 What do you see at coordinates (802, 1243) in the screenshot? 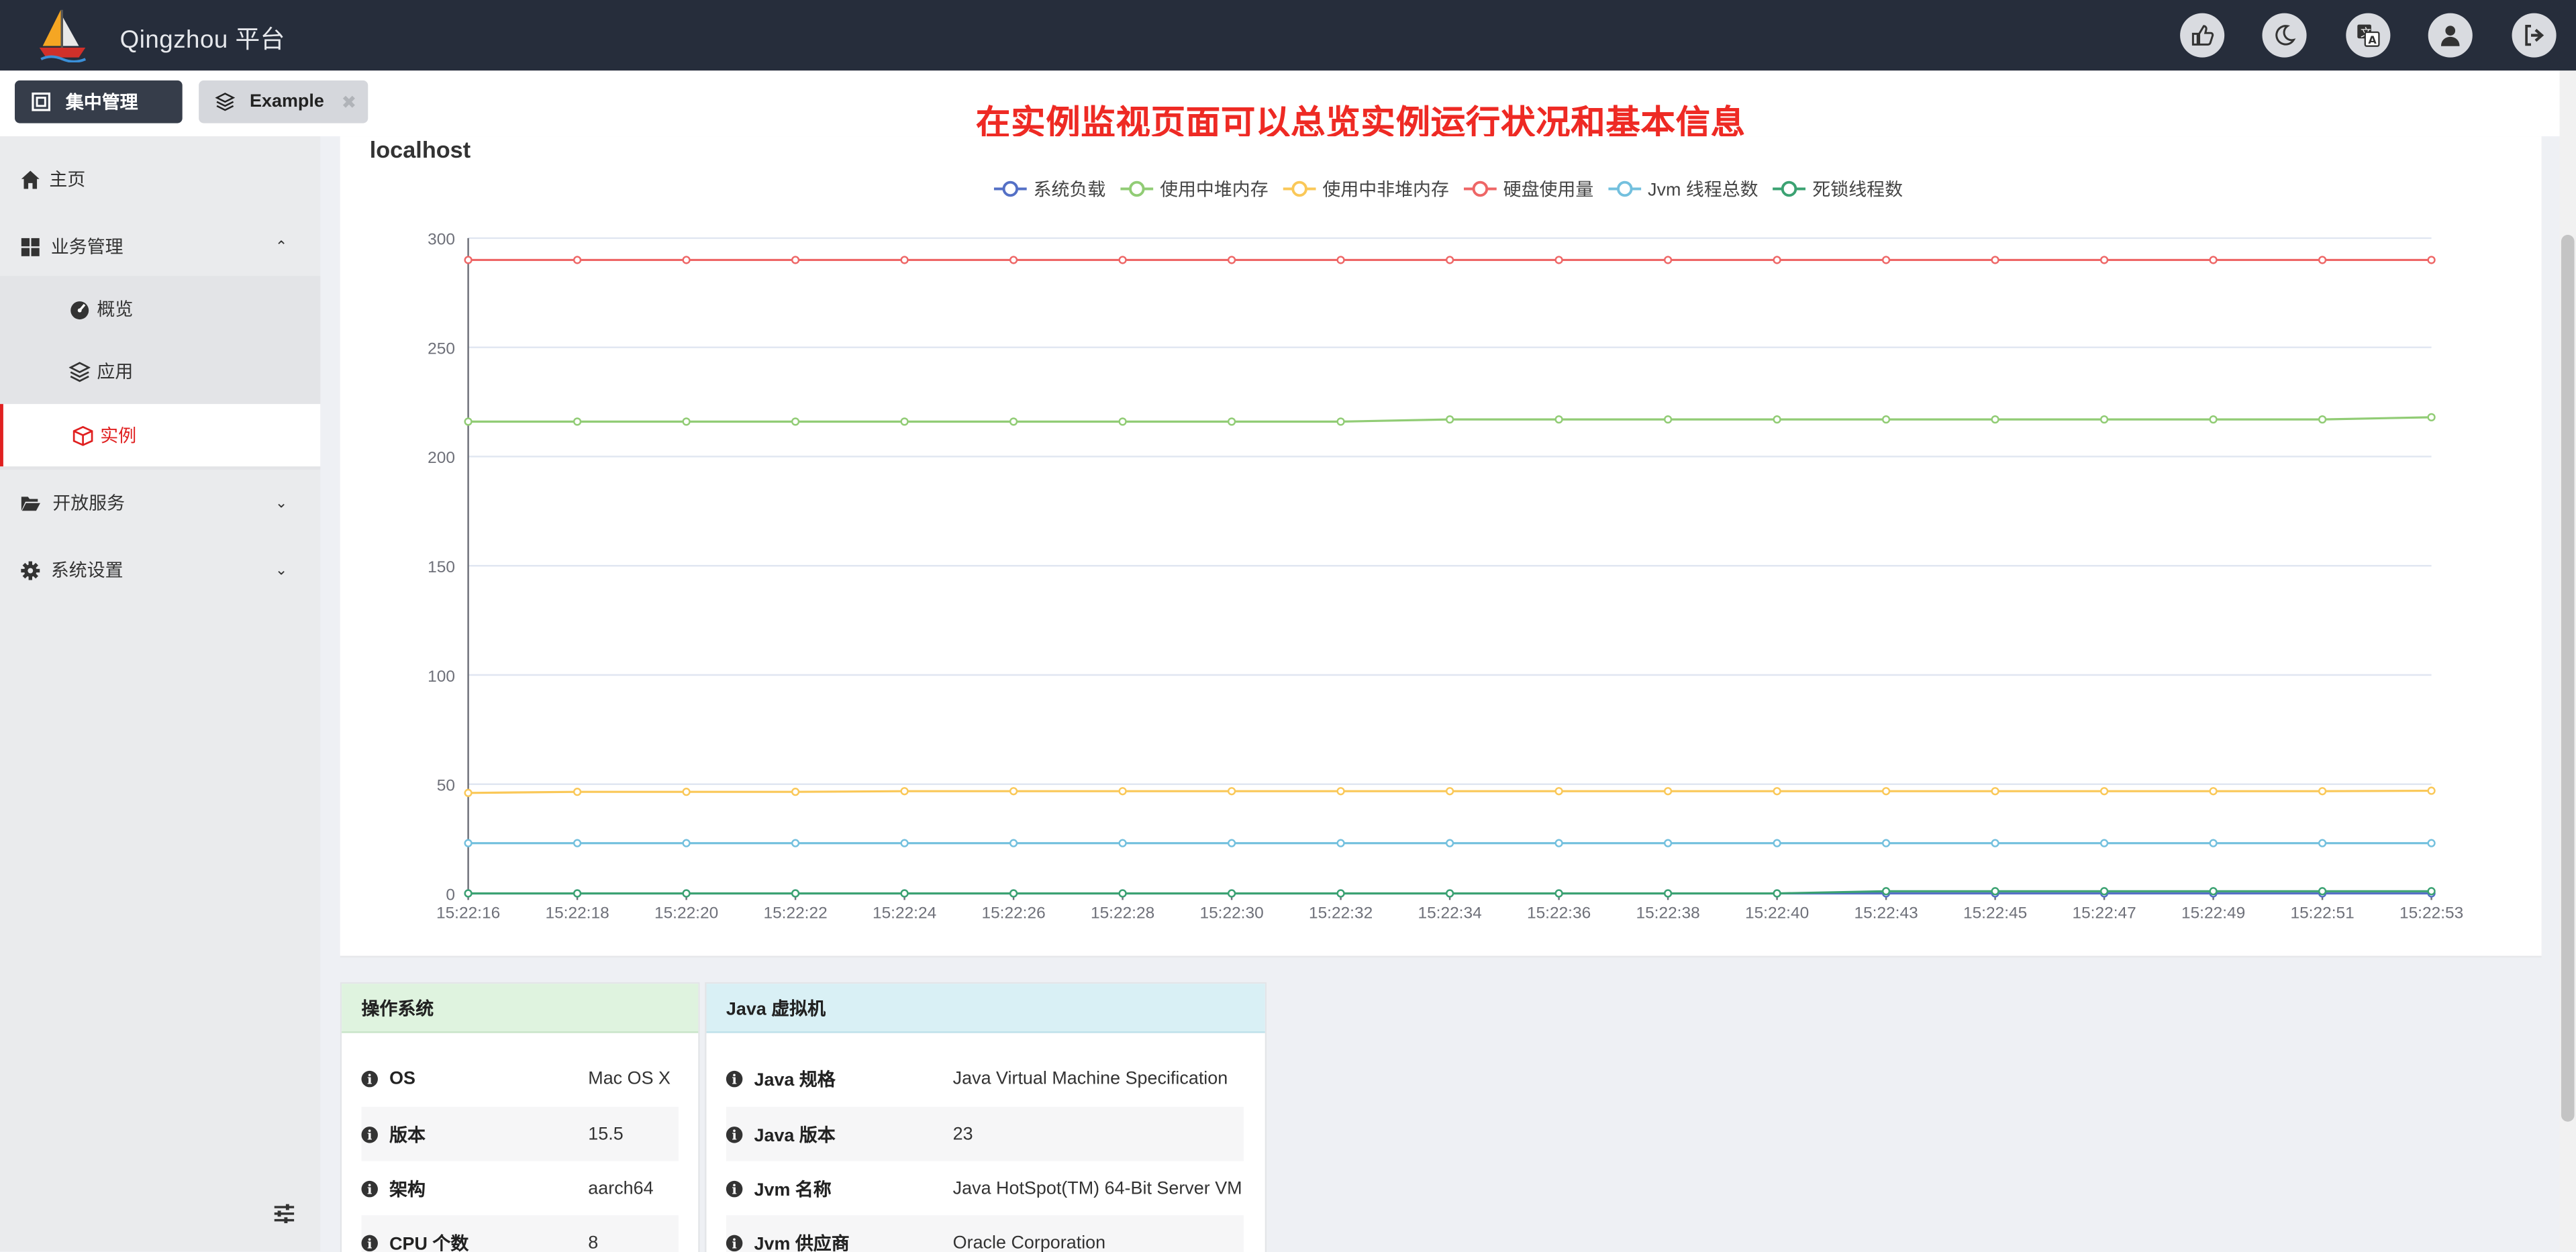
I see `info-key: Jvm 供应商` at bounding box center [802, 1243].